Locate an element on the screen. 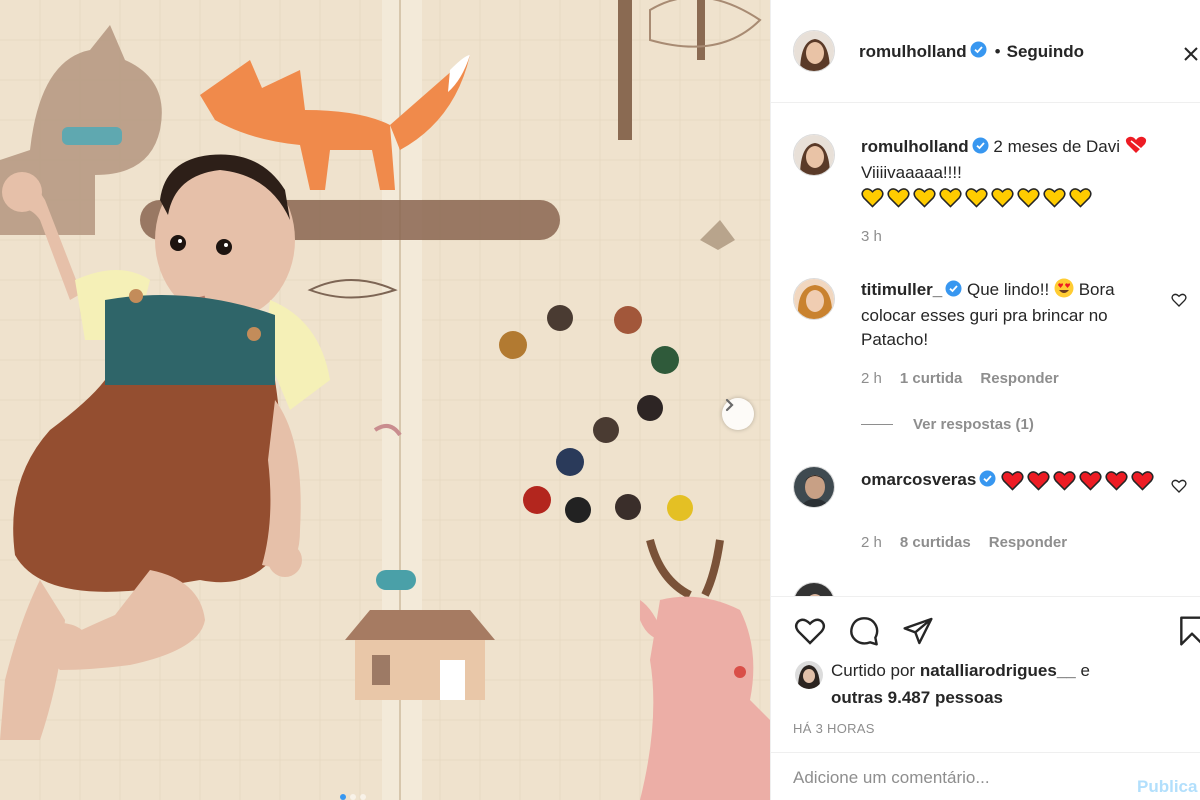  speech-bubble-icon is located at coordinates (864, 631).